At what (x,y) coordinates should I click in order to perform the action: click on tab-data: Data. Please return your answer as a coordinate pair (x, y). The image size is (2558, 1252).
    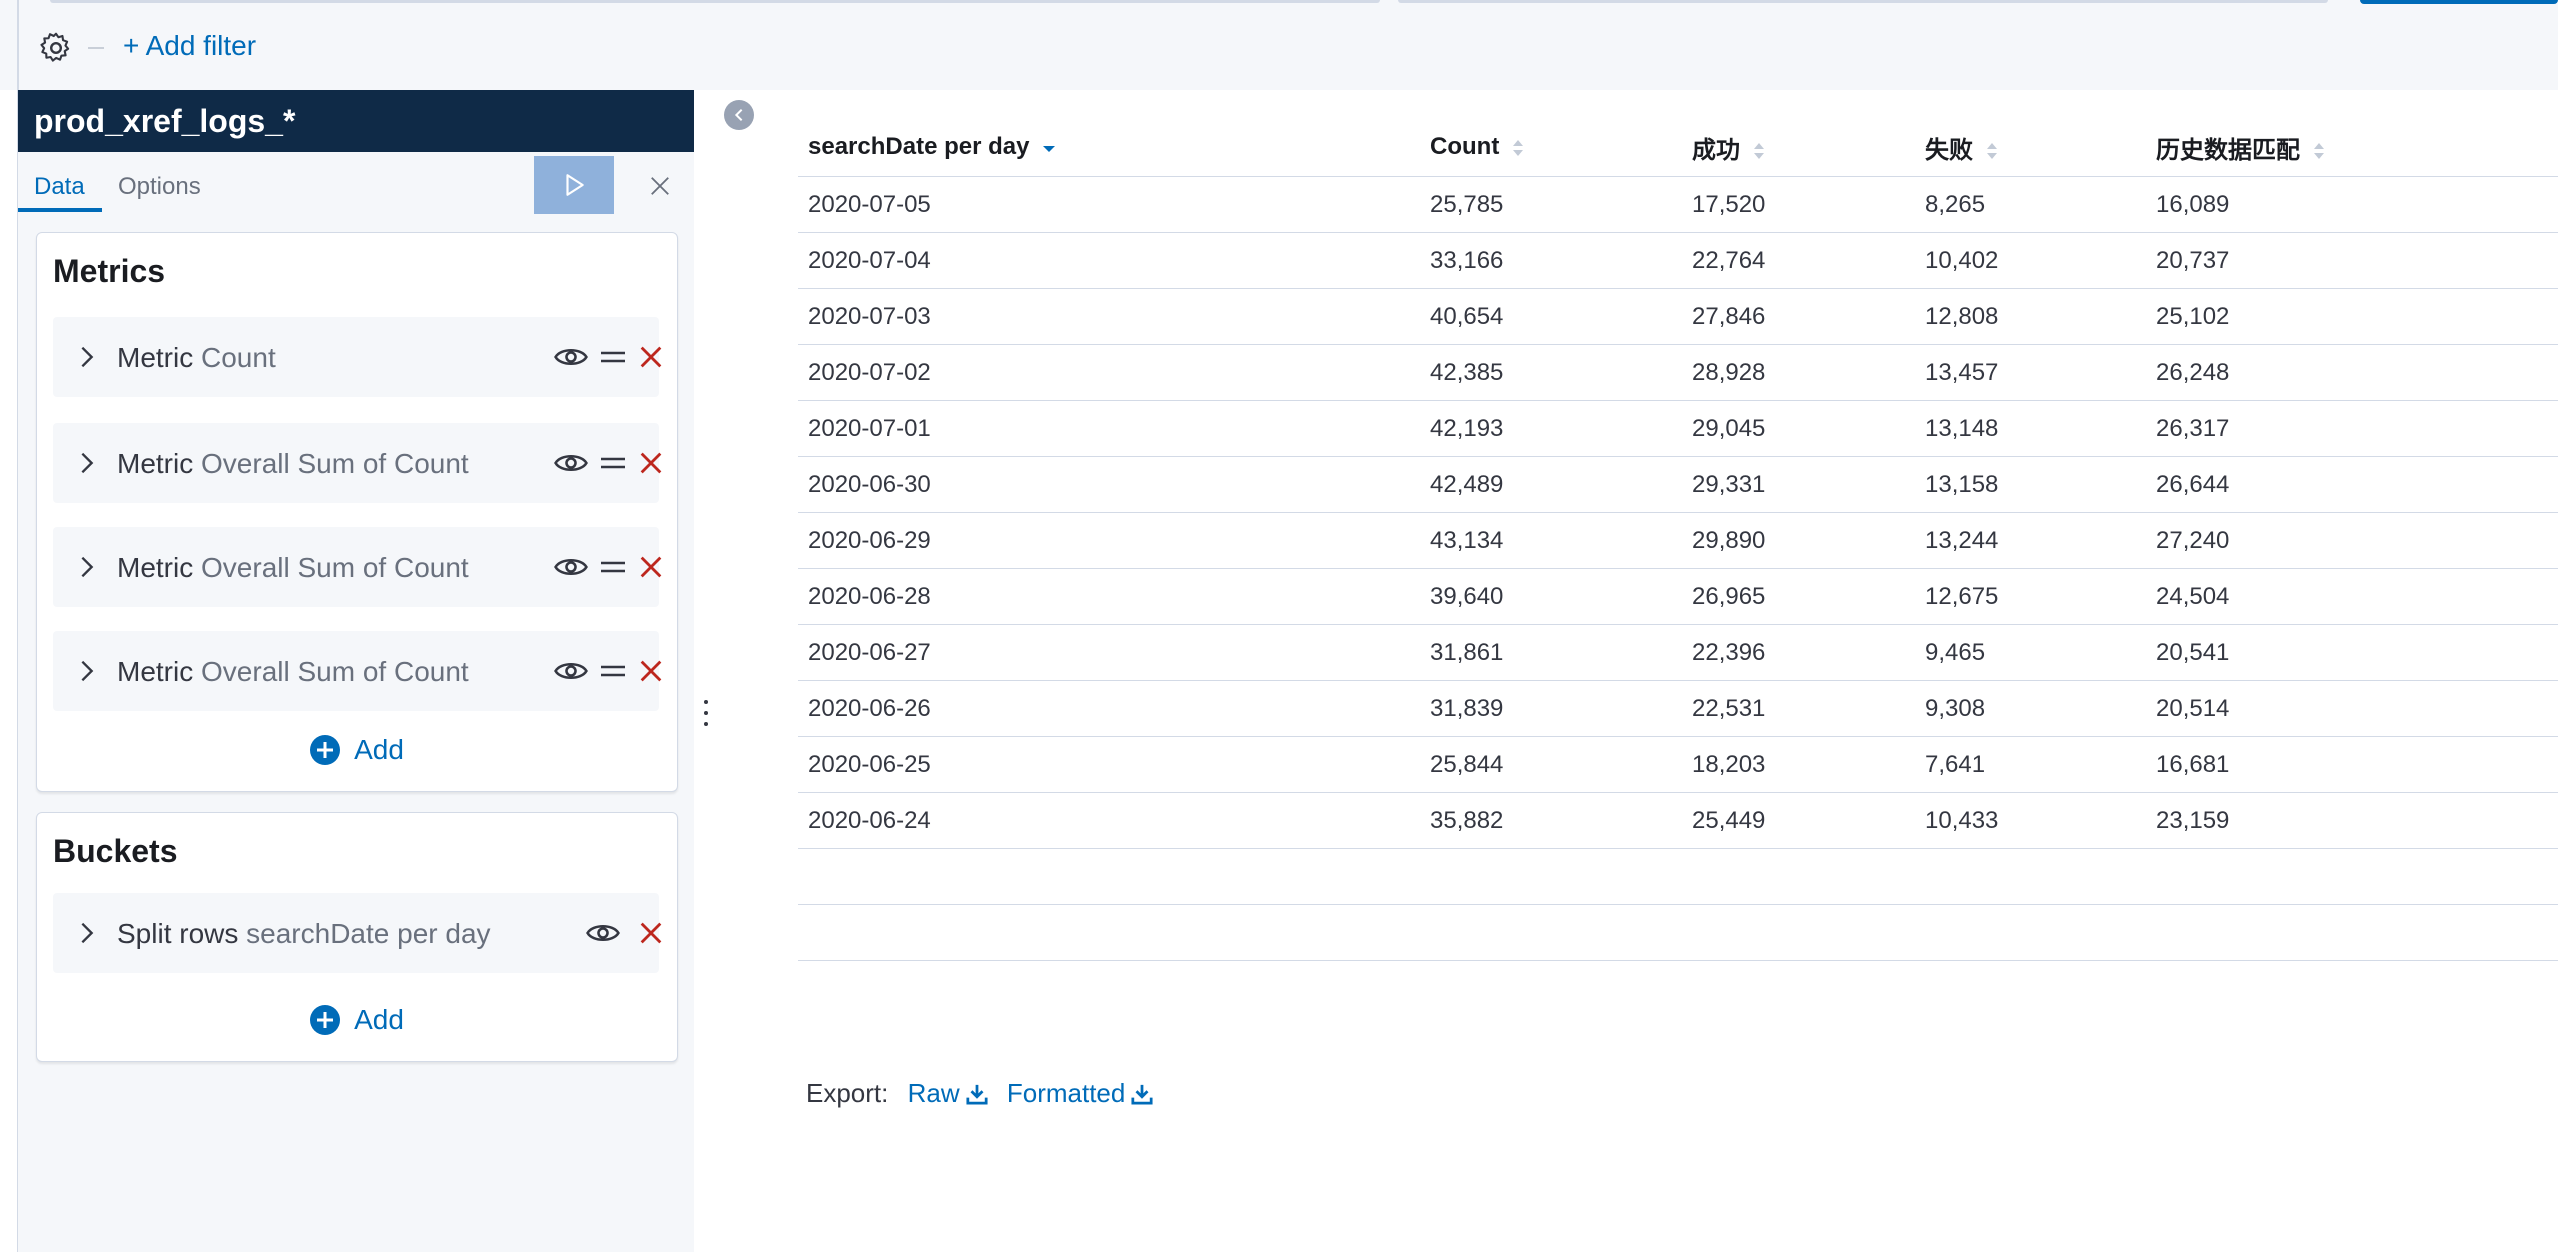
    Looking at the image, I should click on (59, 187).